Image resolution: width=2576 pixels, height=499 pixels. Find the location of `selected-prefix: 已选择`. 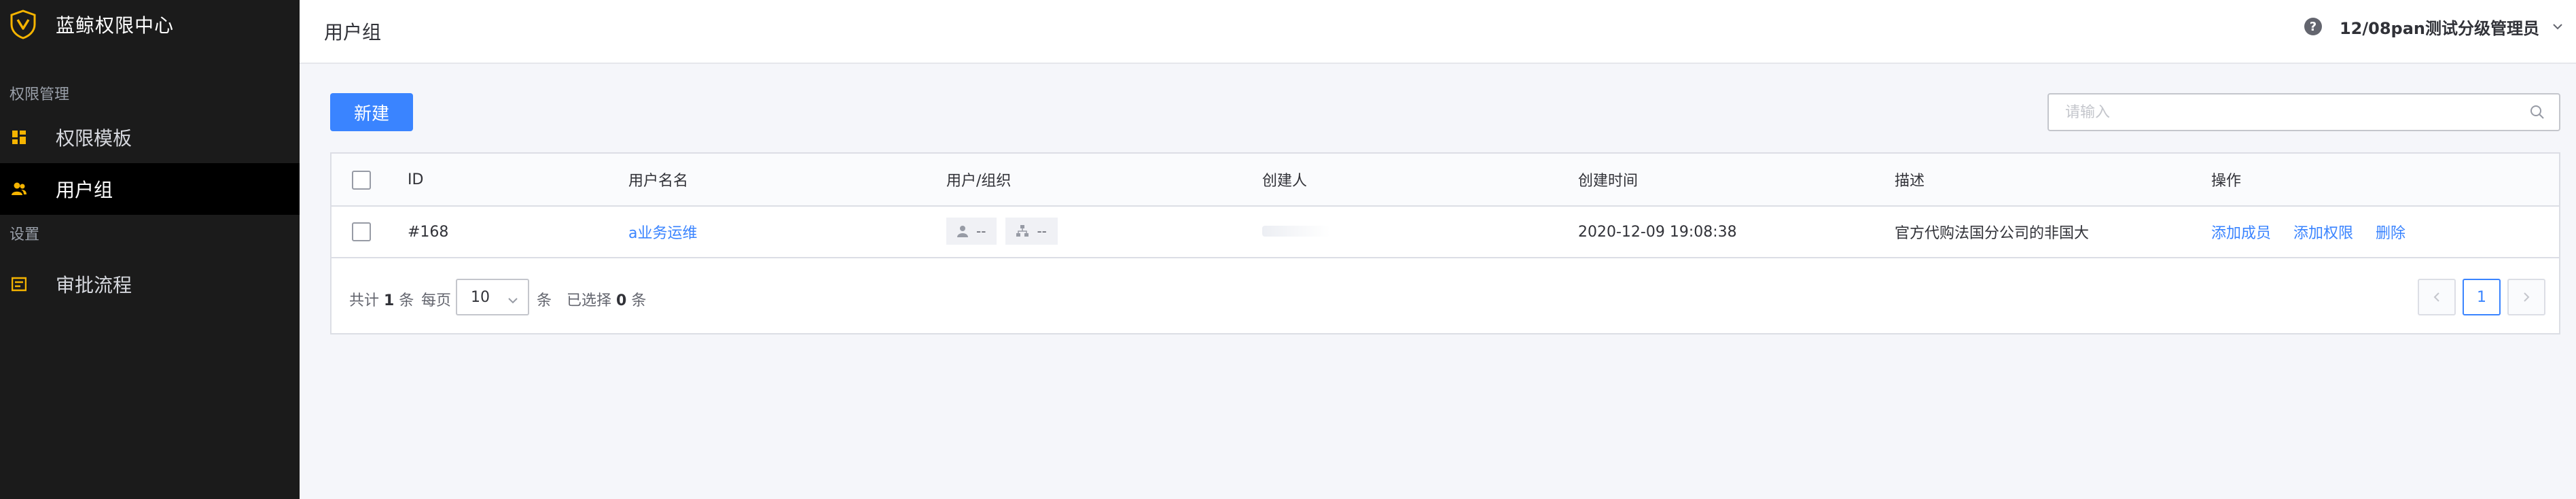

selected-prefix: 已选择 is located at coordinates (589, 300).